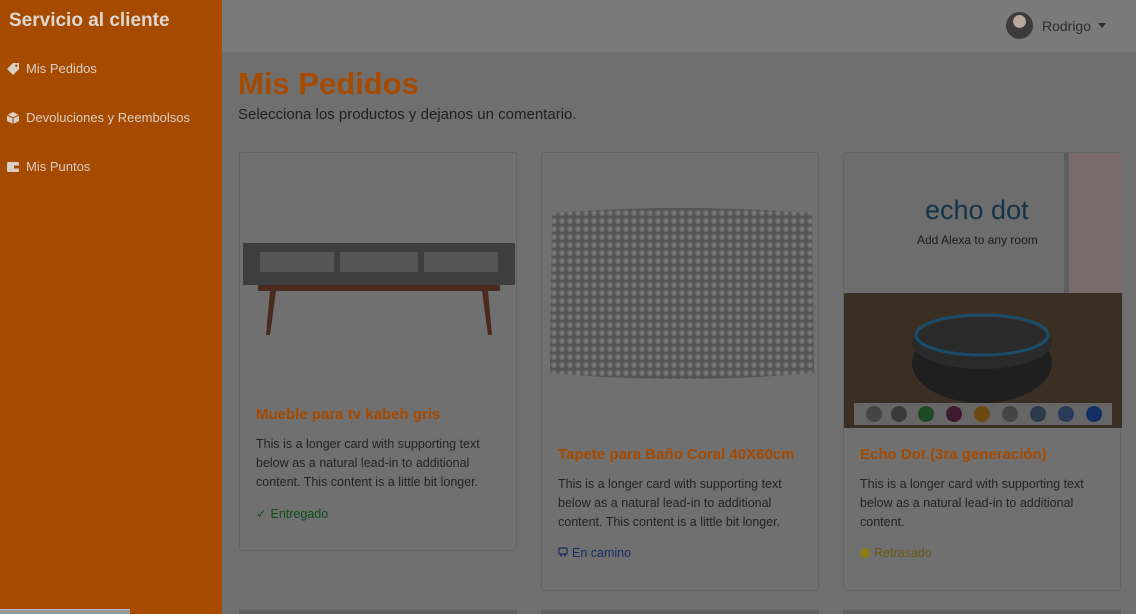  Describe the element at coordinates (602, 553) in the screenshot. I see `status-label: En camino` at that location.